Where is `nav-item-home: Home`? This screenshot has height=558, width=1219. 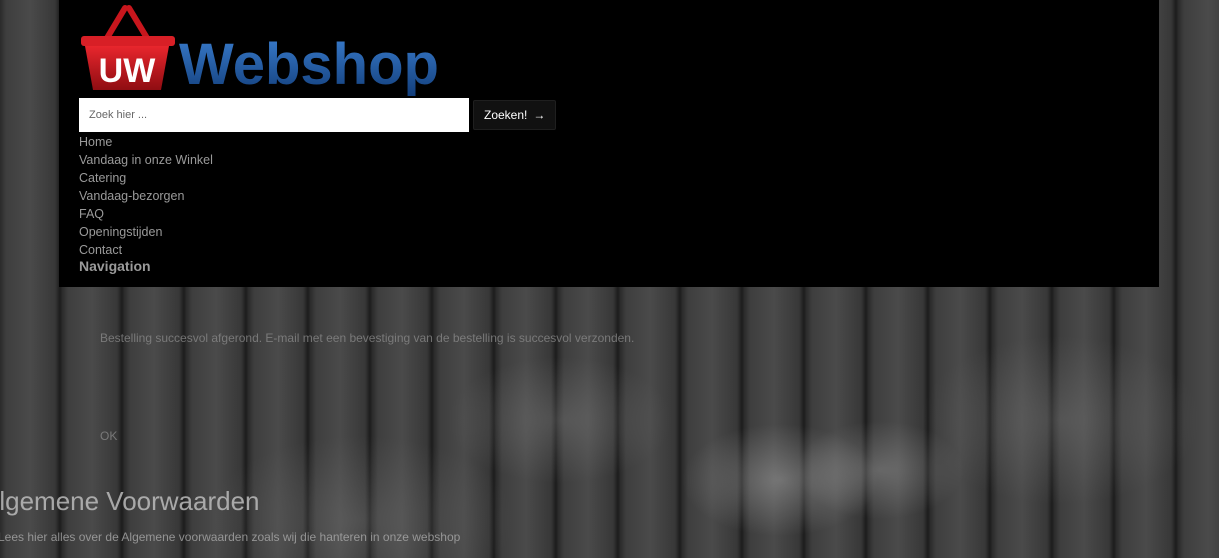 nav-item-home: Home is located at coordinates (95, 142).